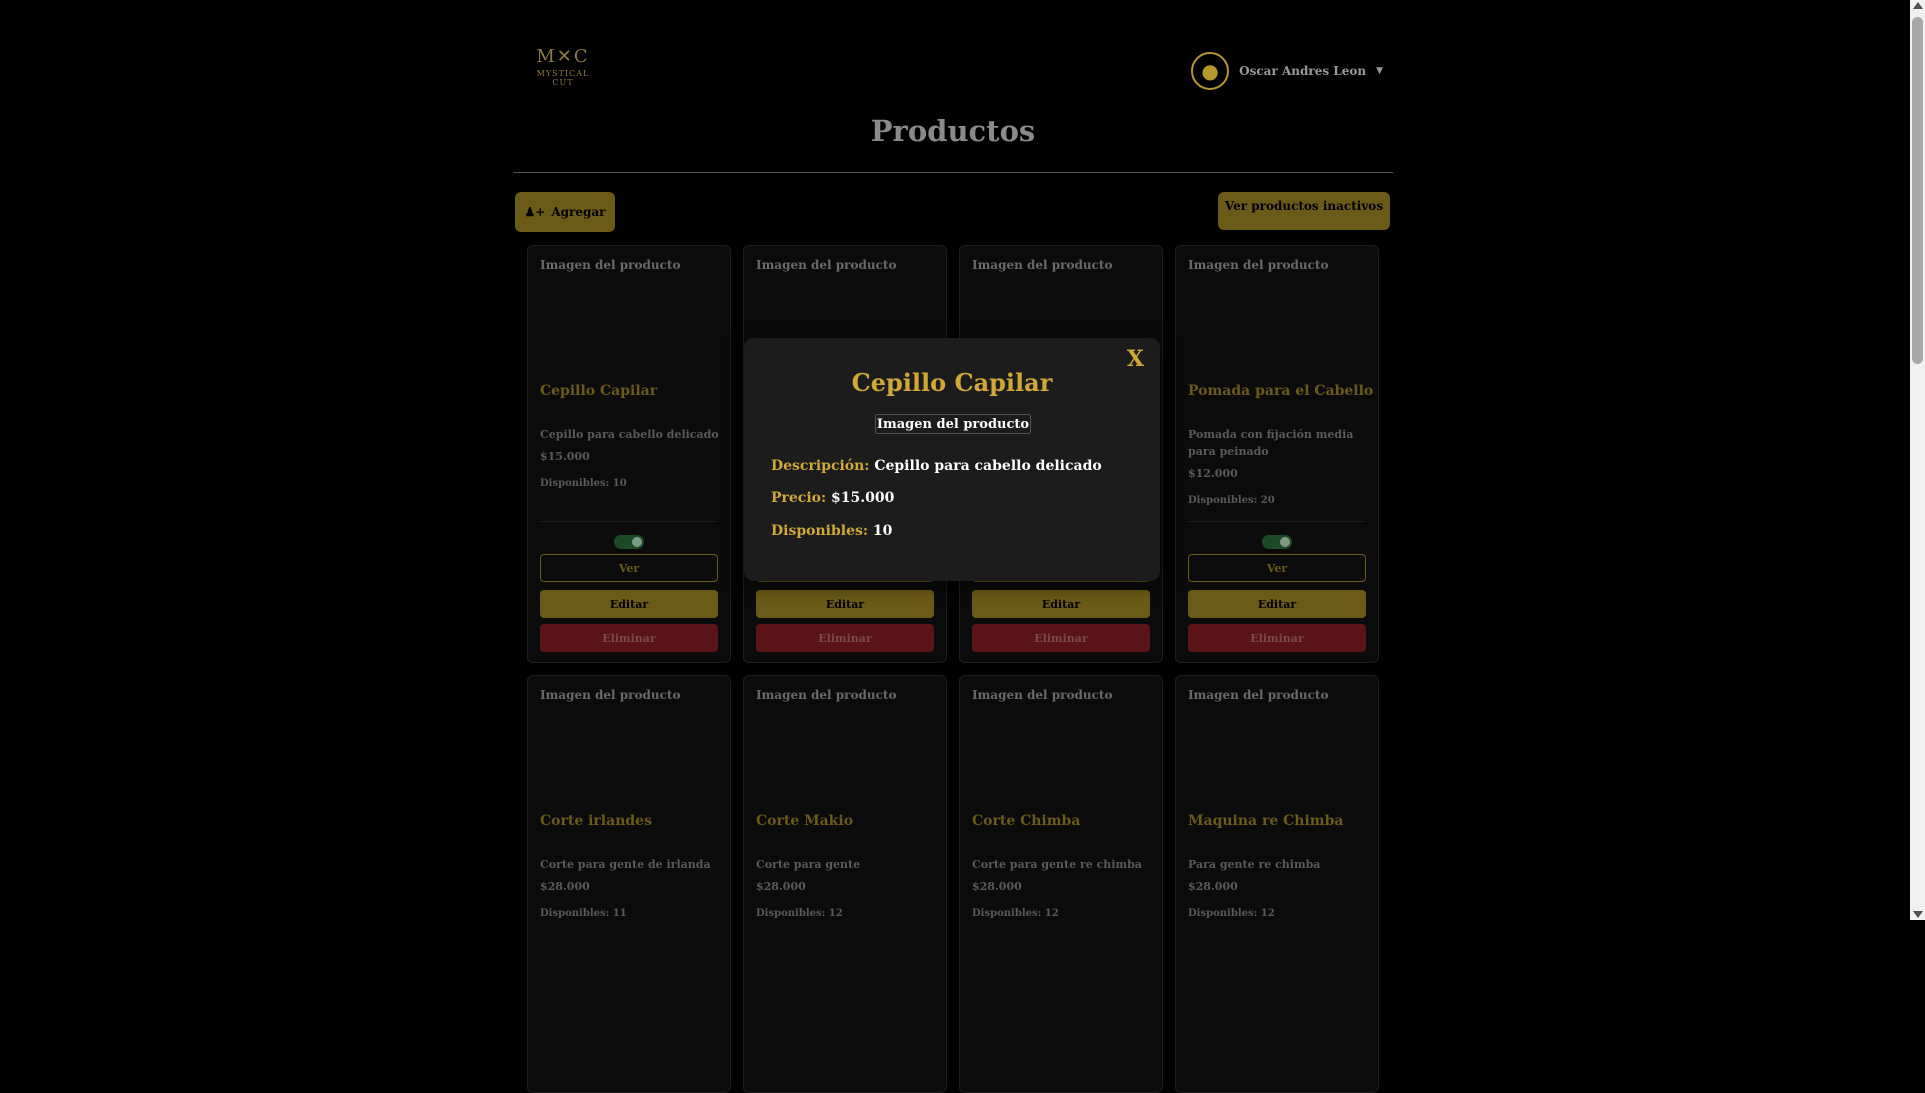  What do you see at coordinates (805, 821) in the screenshot?
I see `product-name: Corte Makio` at bounding box center [805, 821].